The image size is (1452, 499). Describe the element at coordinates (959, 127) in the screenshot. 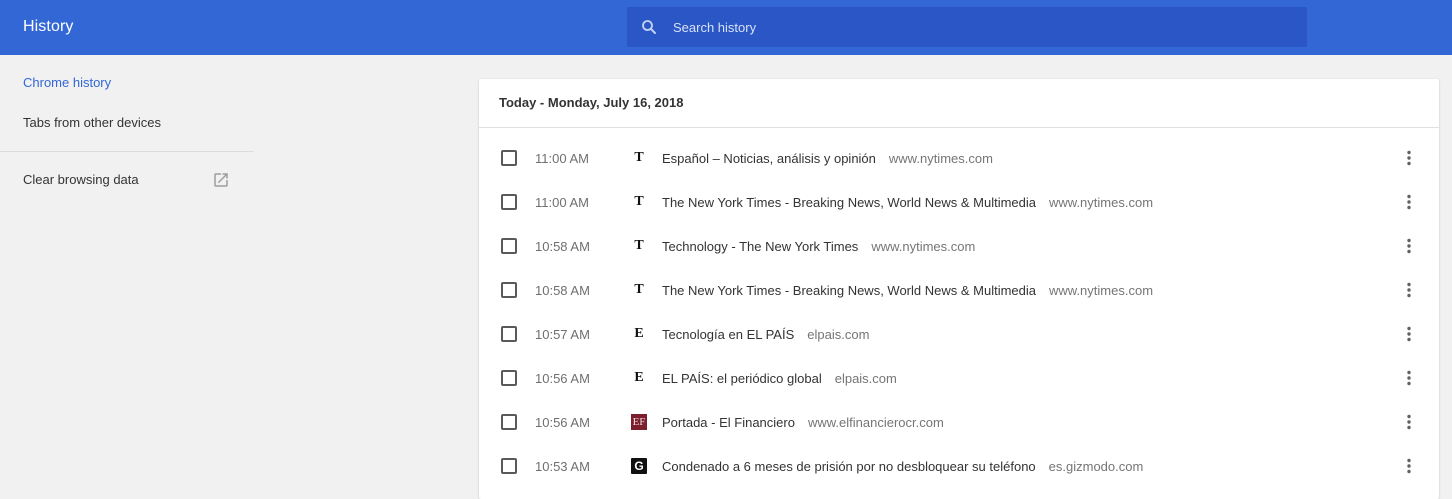

I see `card-divider` at that location.